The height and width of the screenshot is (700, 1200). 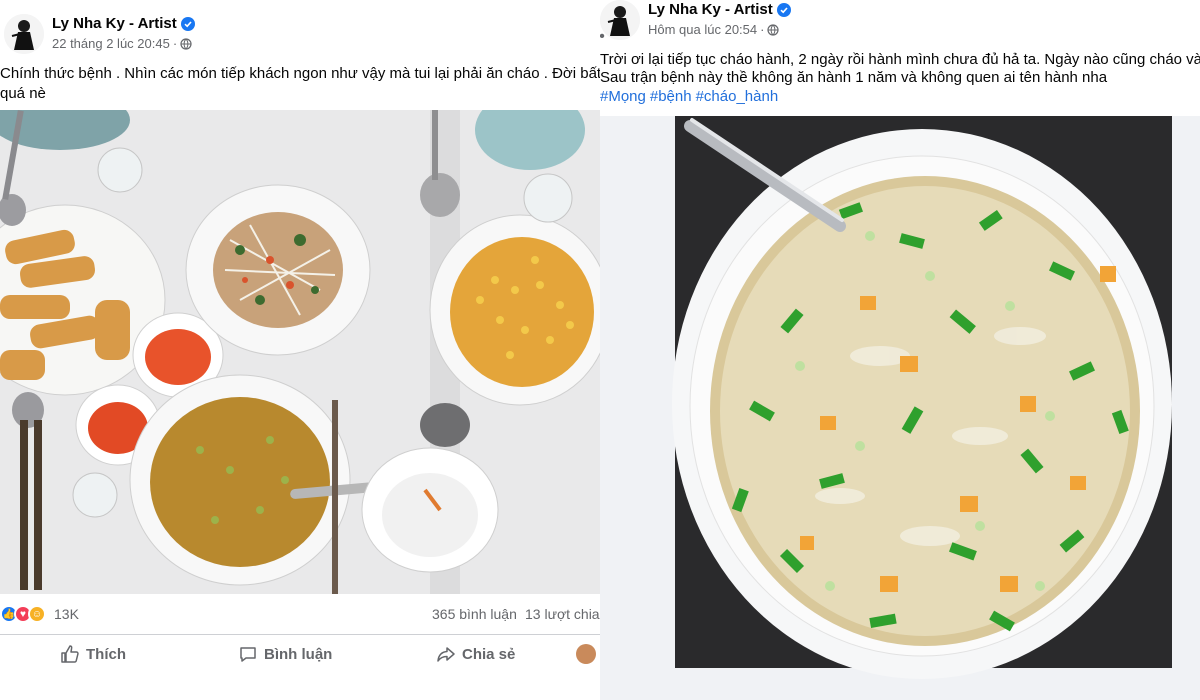 I want to click on like-label: Thích, so click(x=106, y=654).